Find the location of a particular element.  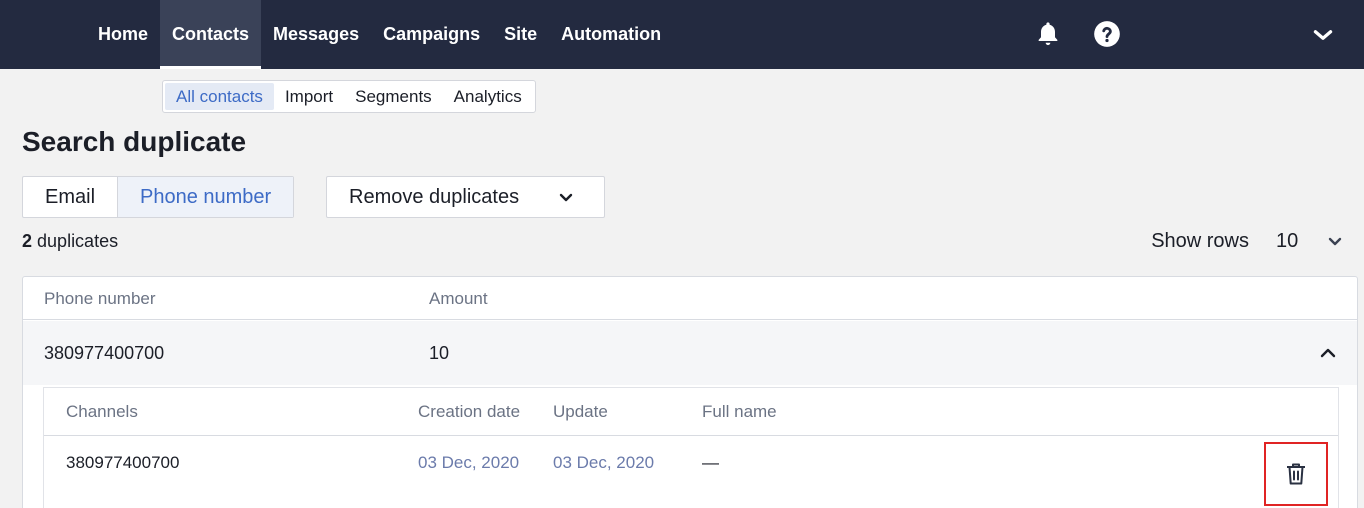

delete-contact-button is located at coordinates (1296, 474).